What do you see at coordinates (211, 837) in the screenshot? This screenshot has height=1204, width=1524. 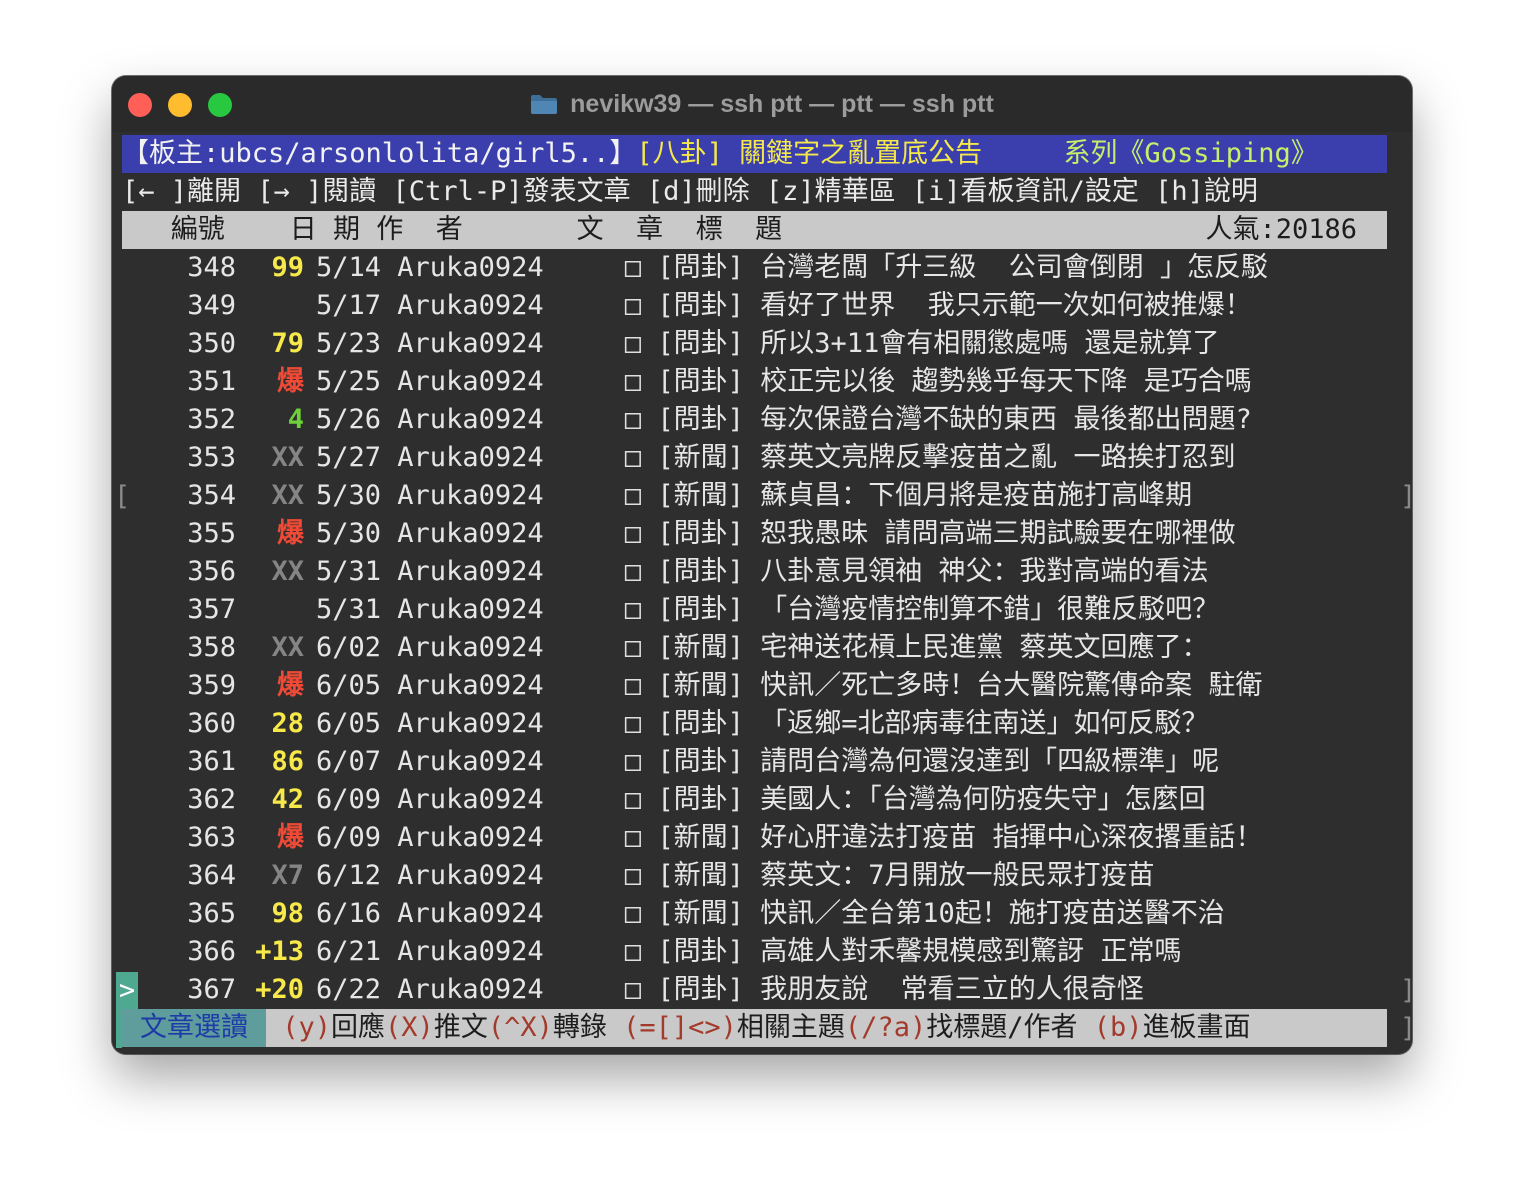 I see `article-number: 363` at bounding box center [211, 837].